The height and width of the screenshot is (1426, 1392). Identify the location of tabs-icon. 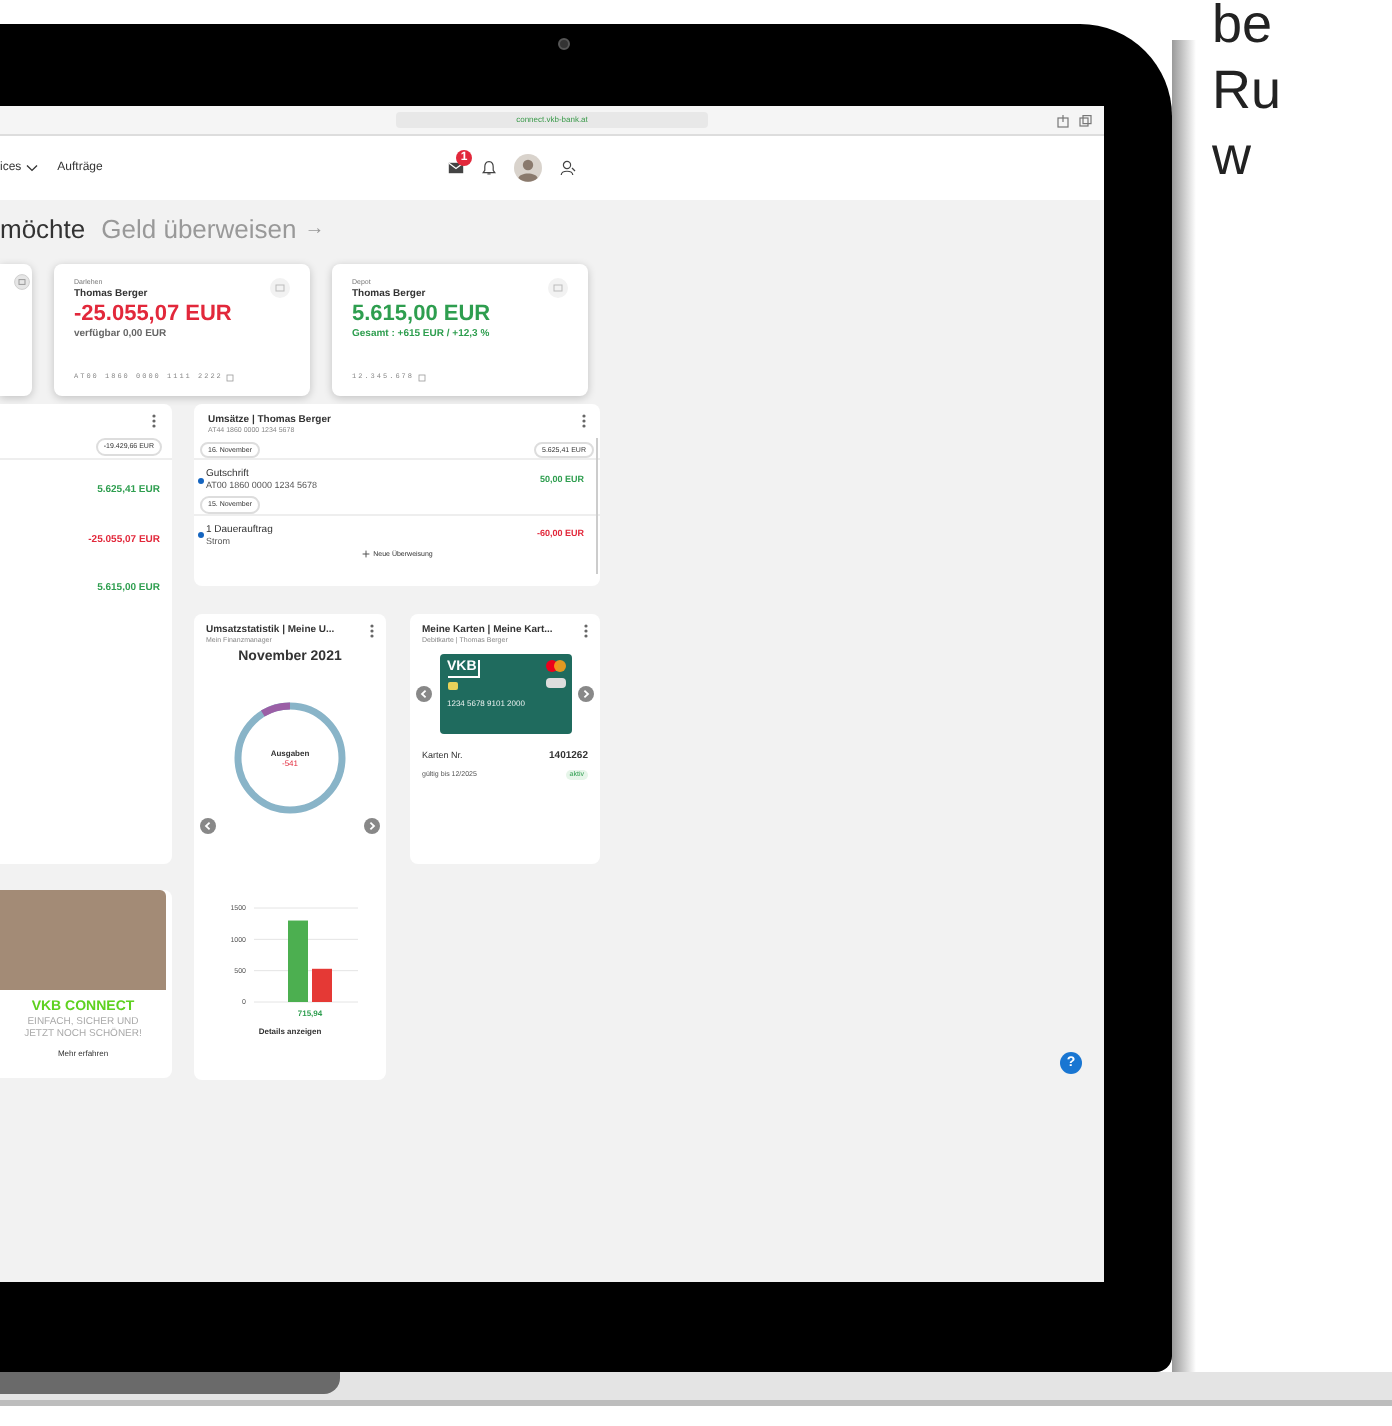
(1085, 120).